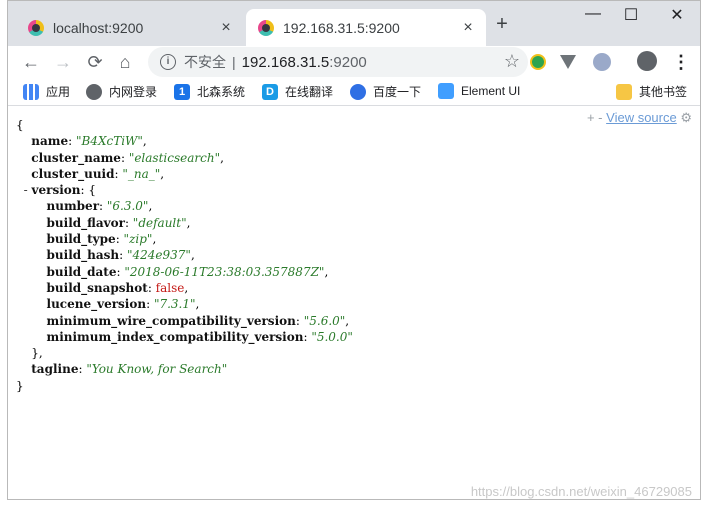  I want to click on navigation-toolbar: ← → ⟳ ⌂ i 不安全 | 192.168.31.5:9200 ☆ ⋮, so click(354, 62).